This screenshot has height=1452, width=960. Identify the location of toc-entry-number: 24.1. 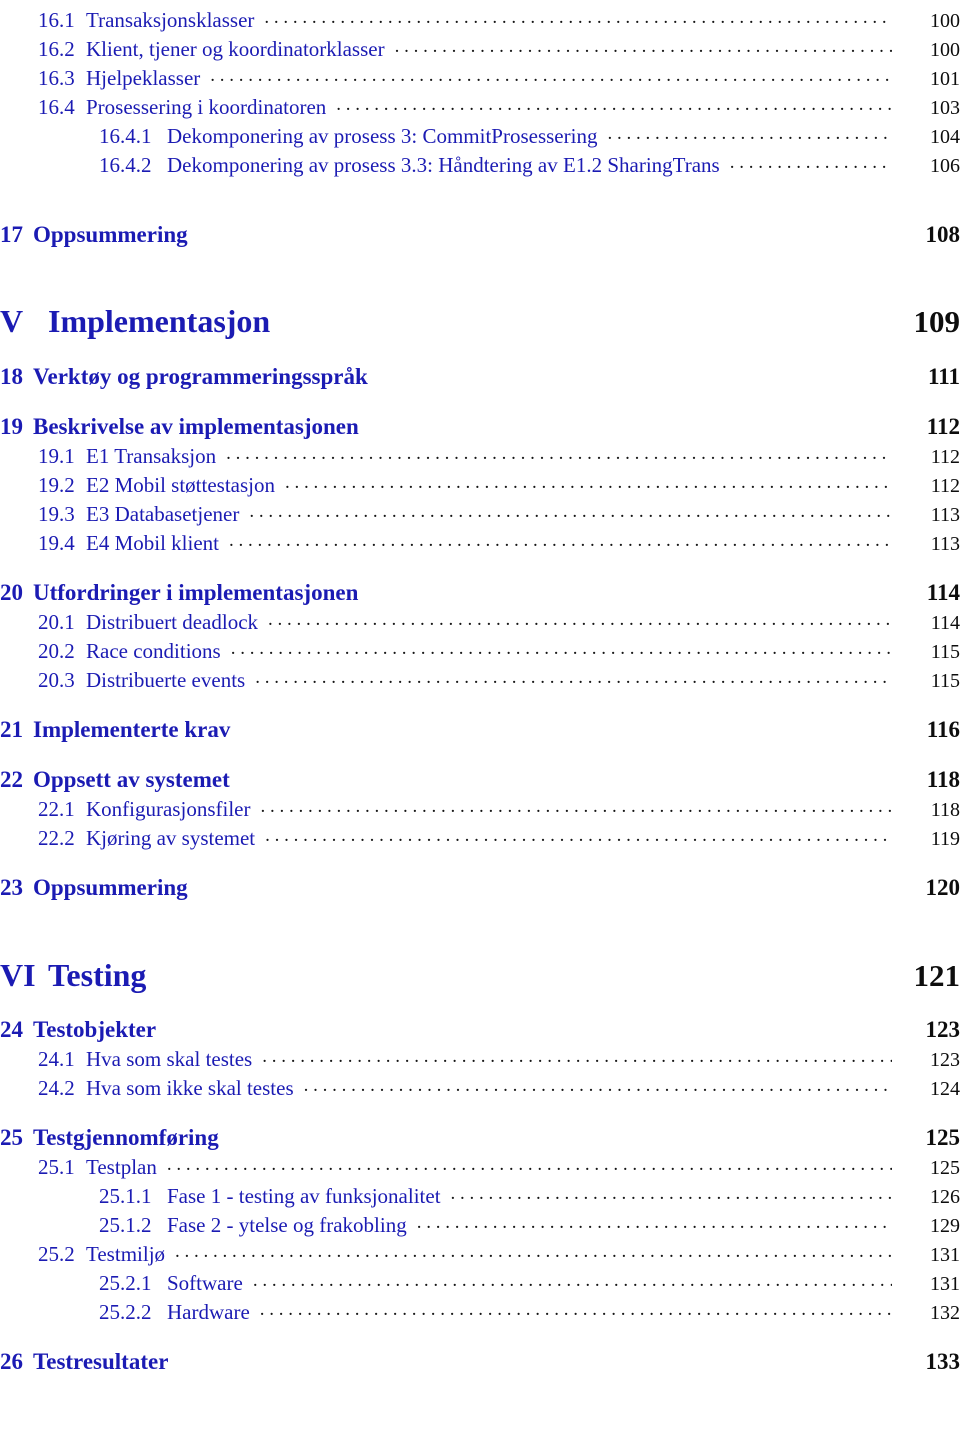
(56, 1059).